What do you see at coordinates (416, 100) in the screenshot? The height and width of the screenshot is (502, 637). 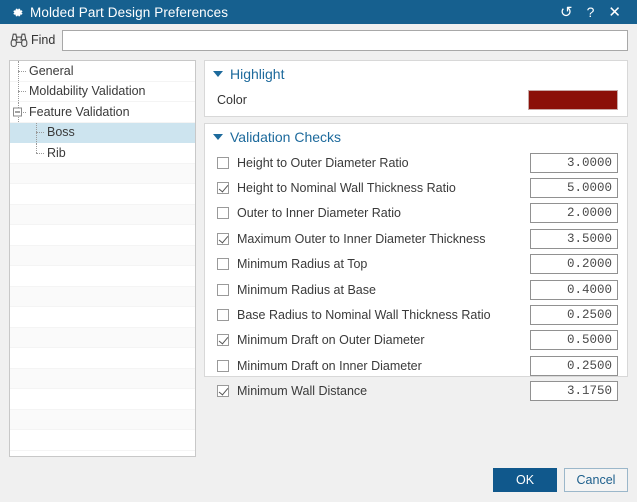 I see `highlight-color-row: Color` at bounding box center [416, 100].